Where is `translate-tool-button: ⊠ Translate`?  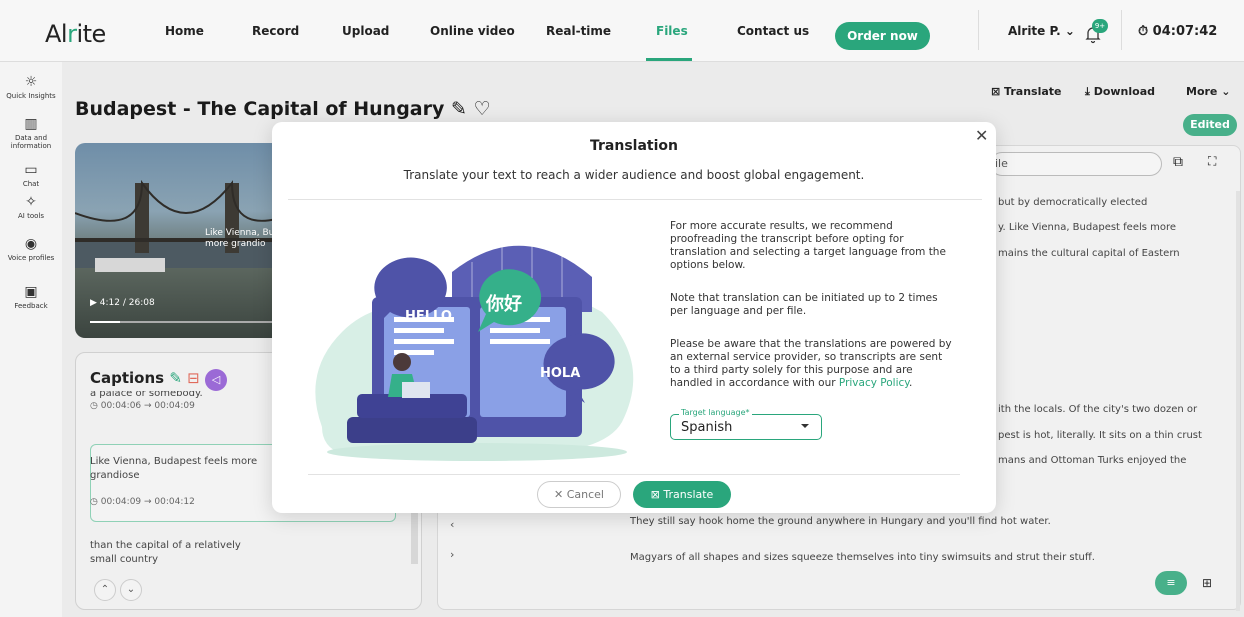
translate-tool-button: ⊠ Translate is located at coordinates (1026, 91).